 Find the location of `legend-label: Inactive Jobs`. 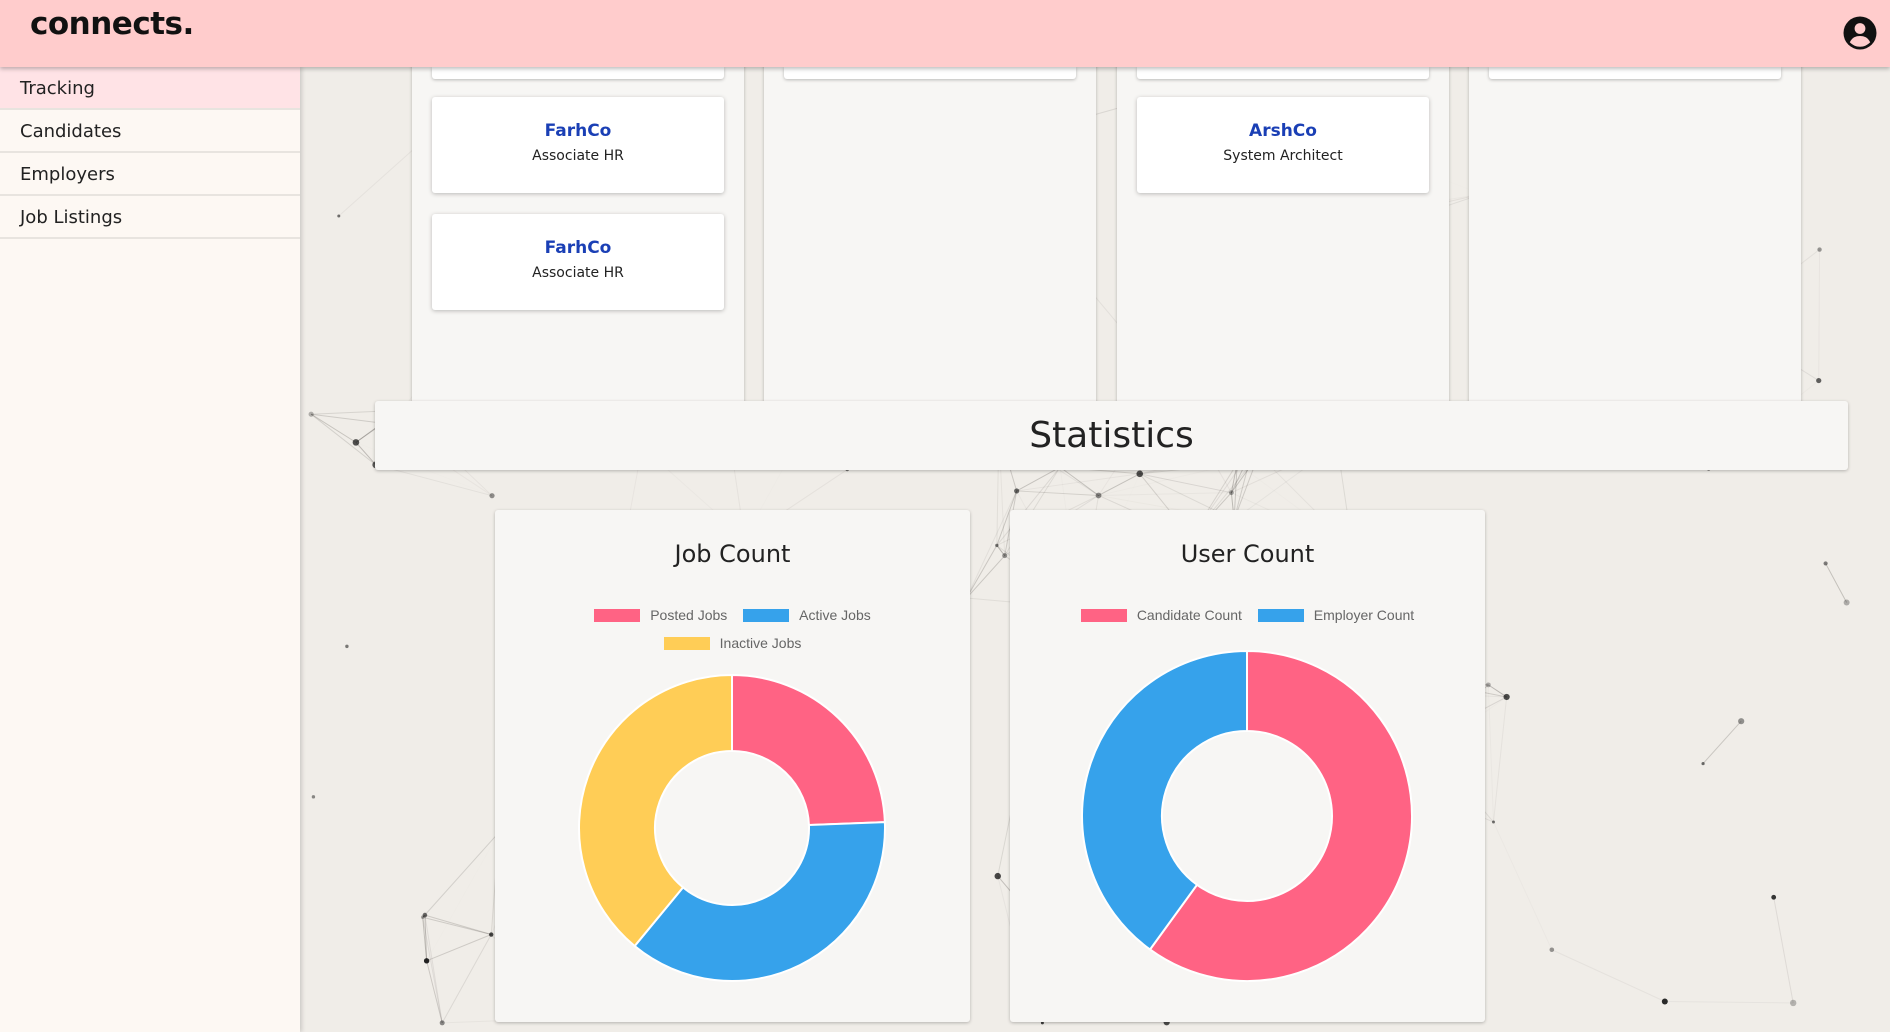

legend-label: Inactive Jobs is located at coordinates (760, 643).